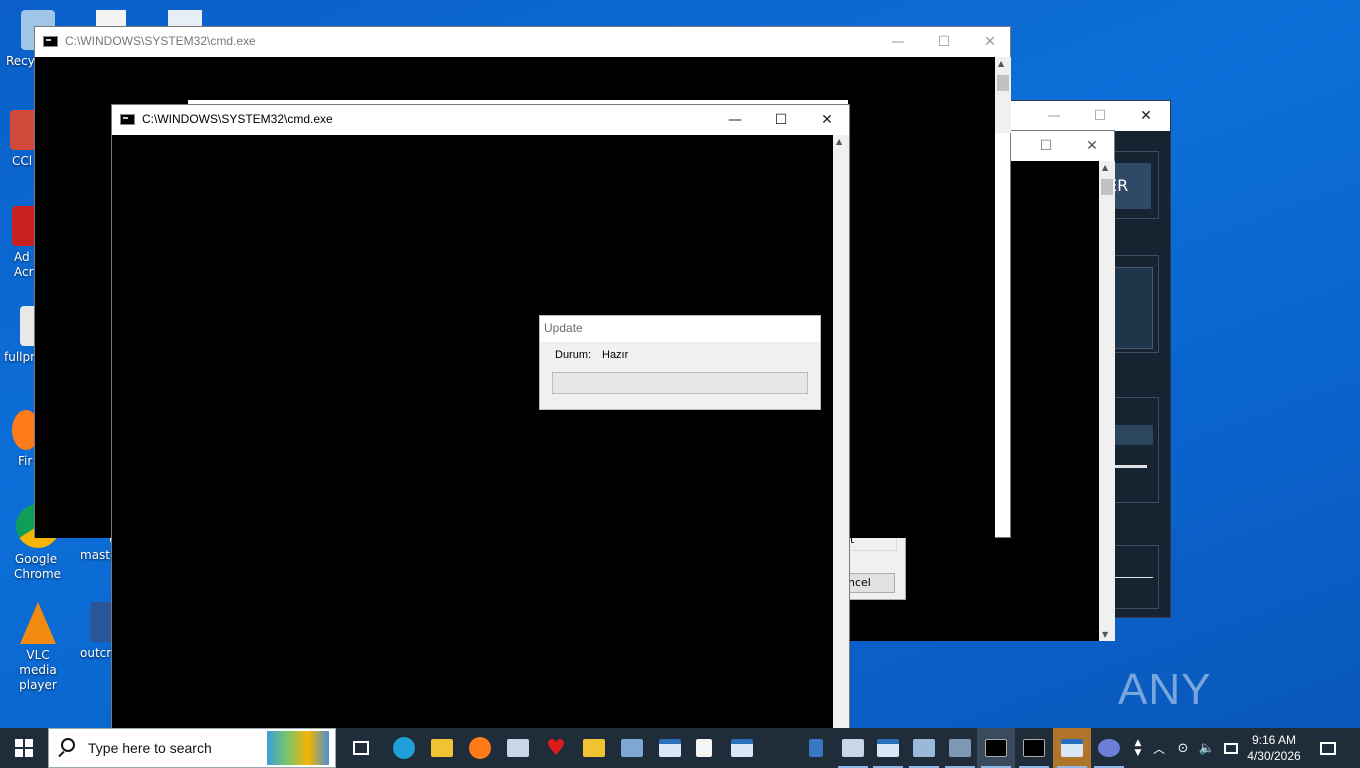  I want to click on dark-divider, so click(1132, 577).